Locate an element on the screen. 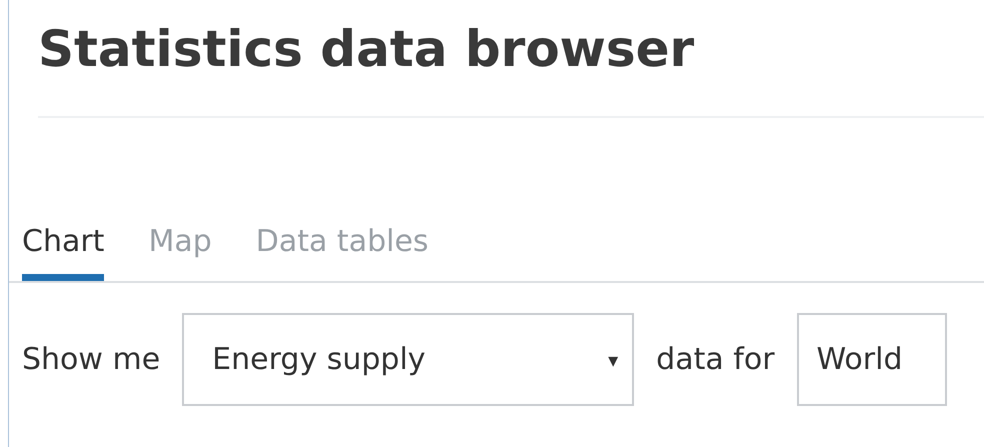 Image resolution: width=984 pixels, height=447 pixels. filter-label: data for is located at coordinates (715, 359).